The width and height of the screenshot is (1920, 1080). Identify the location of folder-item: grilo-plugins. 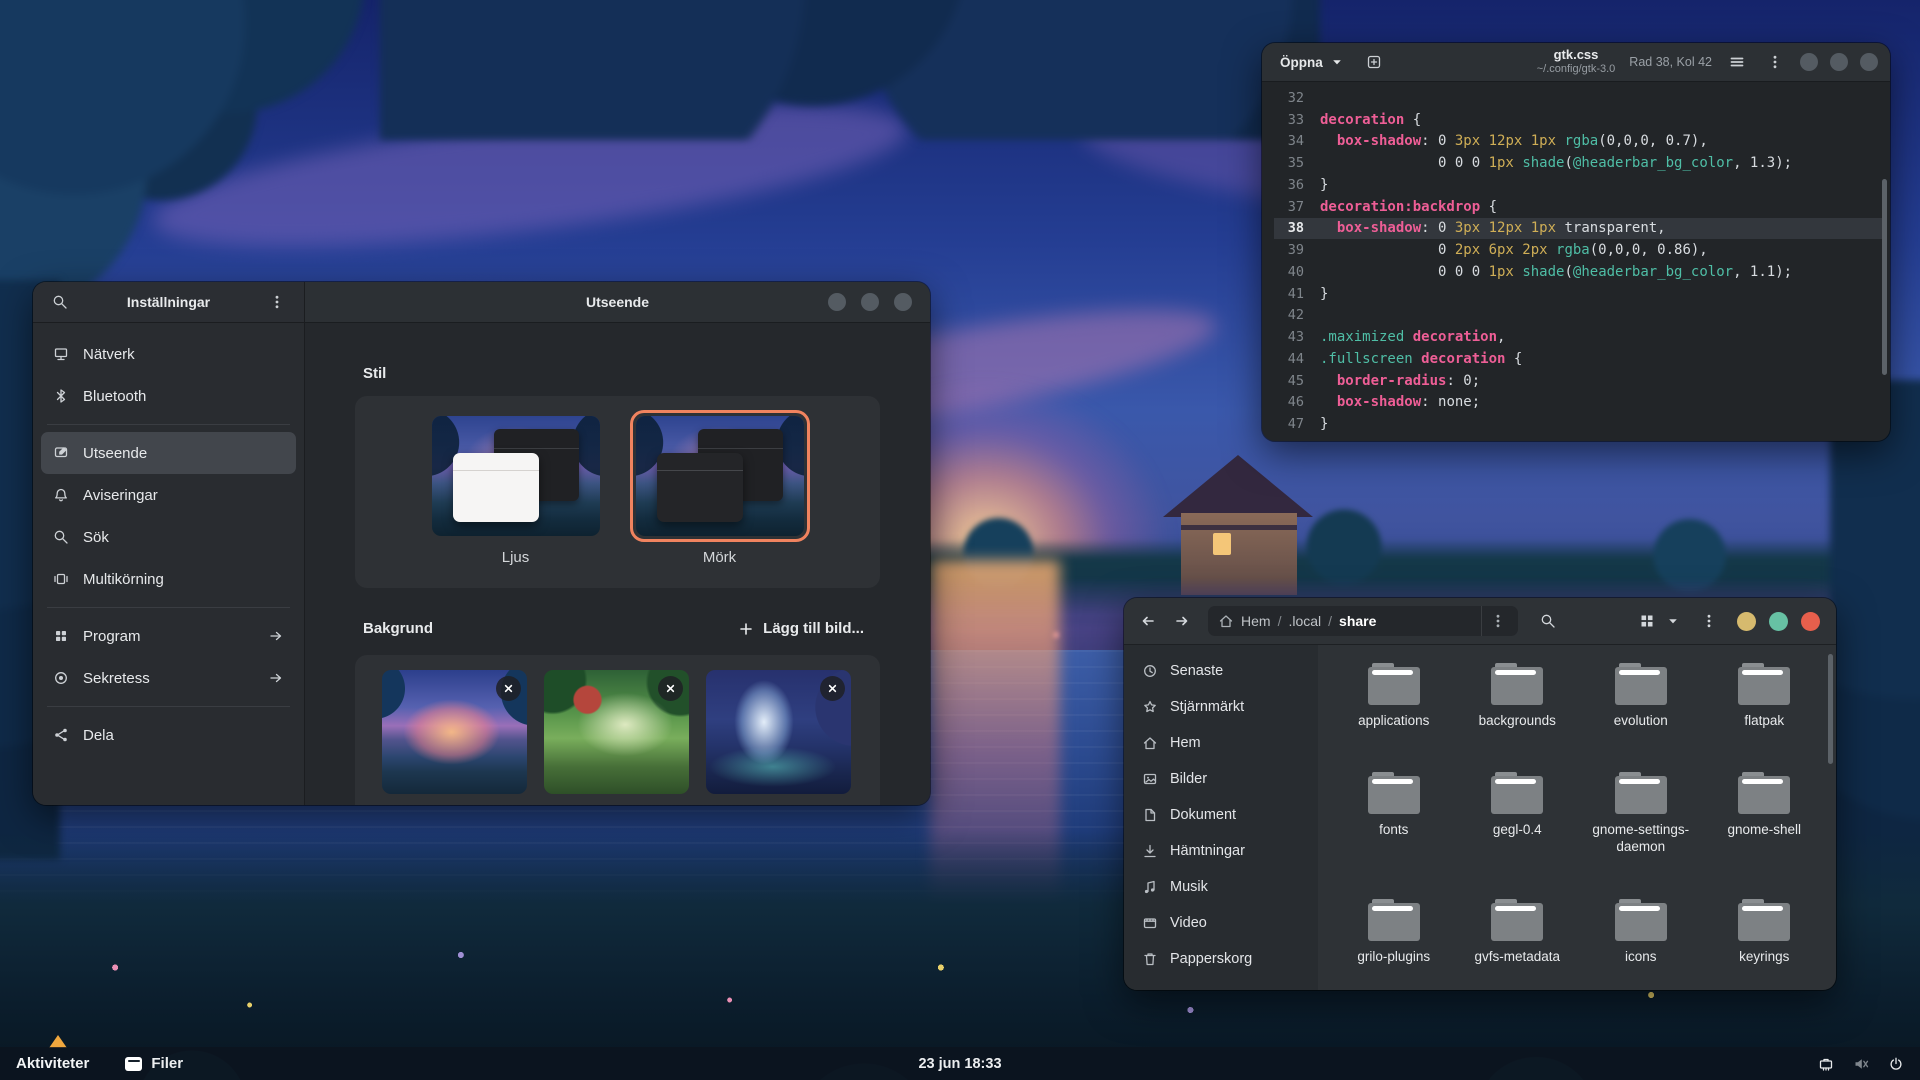
(1394, 931).